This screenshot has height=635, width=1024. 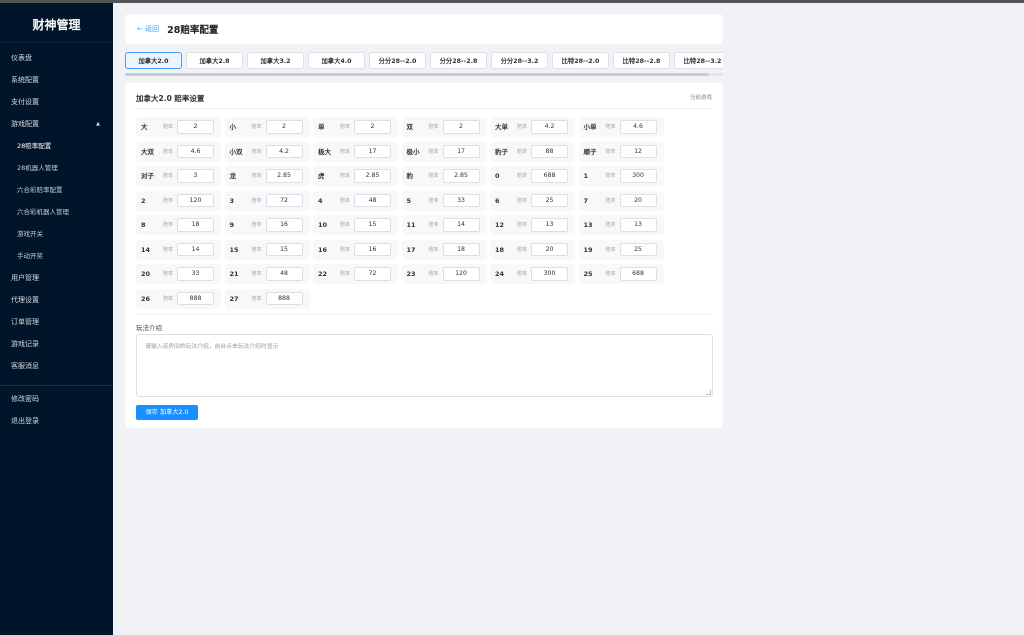 What do you see at coordinates (56, 344) in the screenshot?
I see `sidebar-item: 游戏记录` at bounding box center [56, 344].